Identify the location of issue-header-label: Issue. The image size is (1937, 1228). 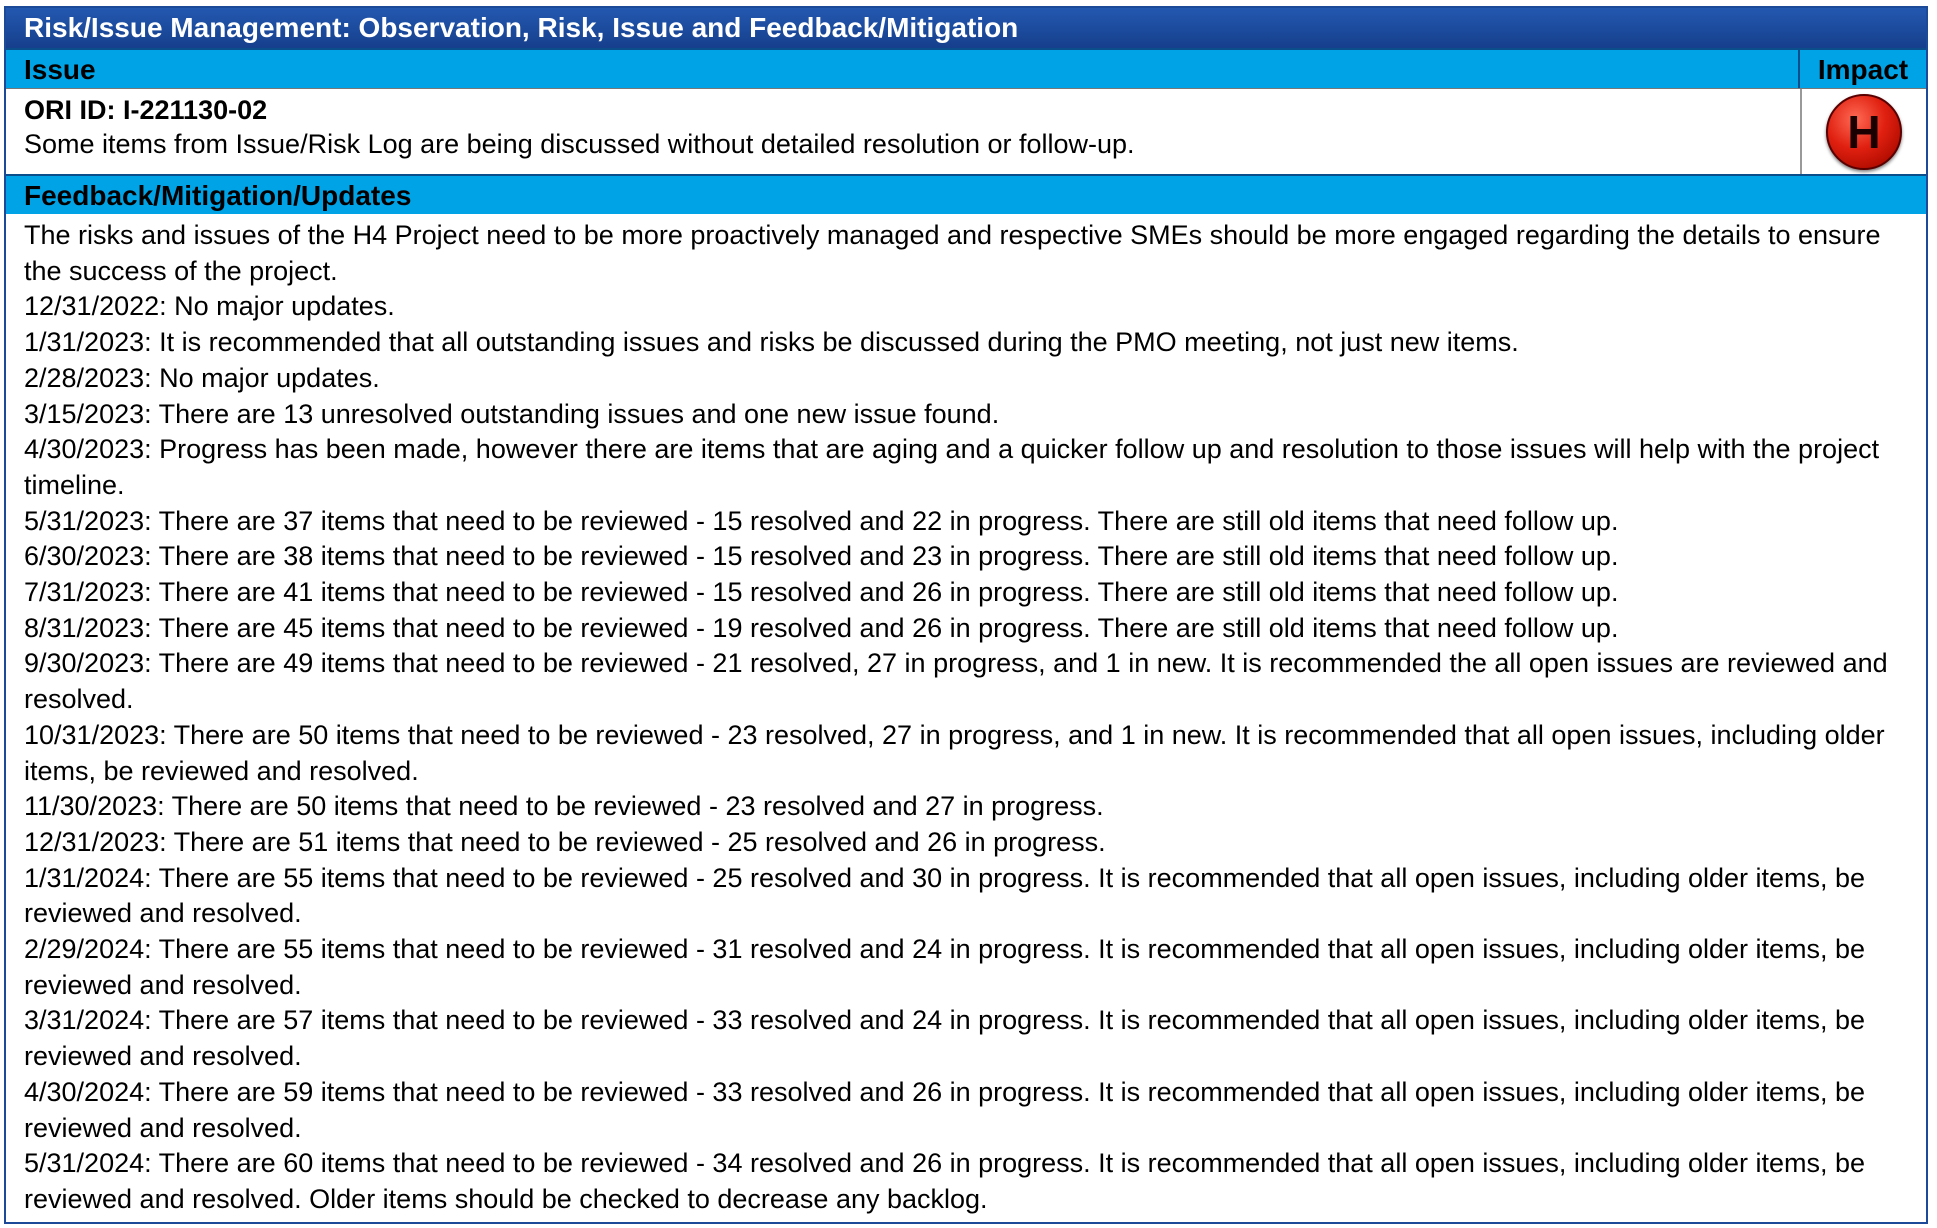
(60, 69).